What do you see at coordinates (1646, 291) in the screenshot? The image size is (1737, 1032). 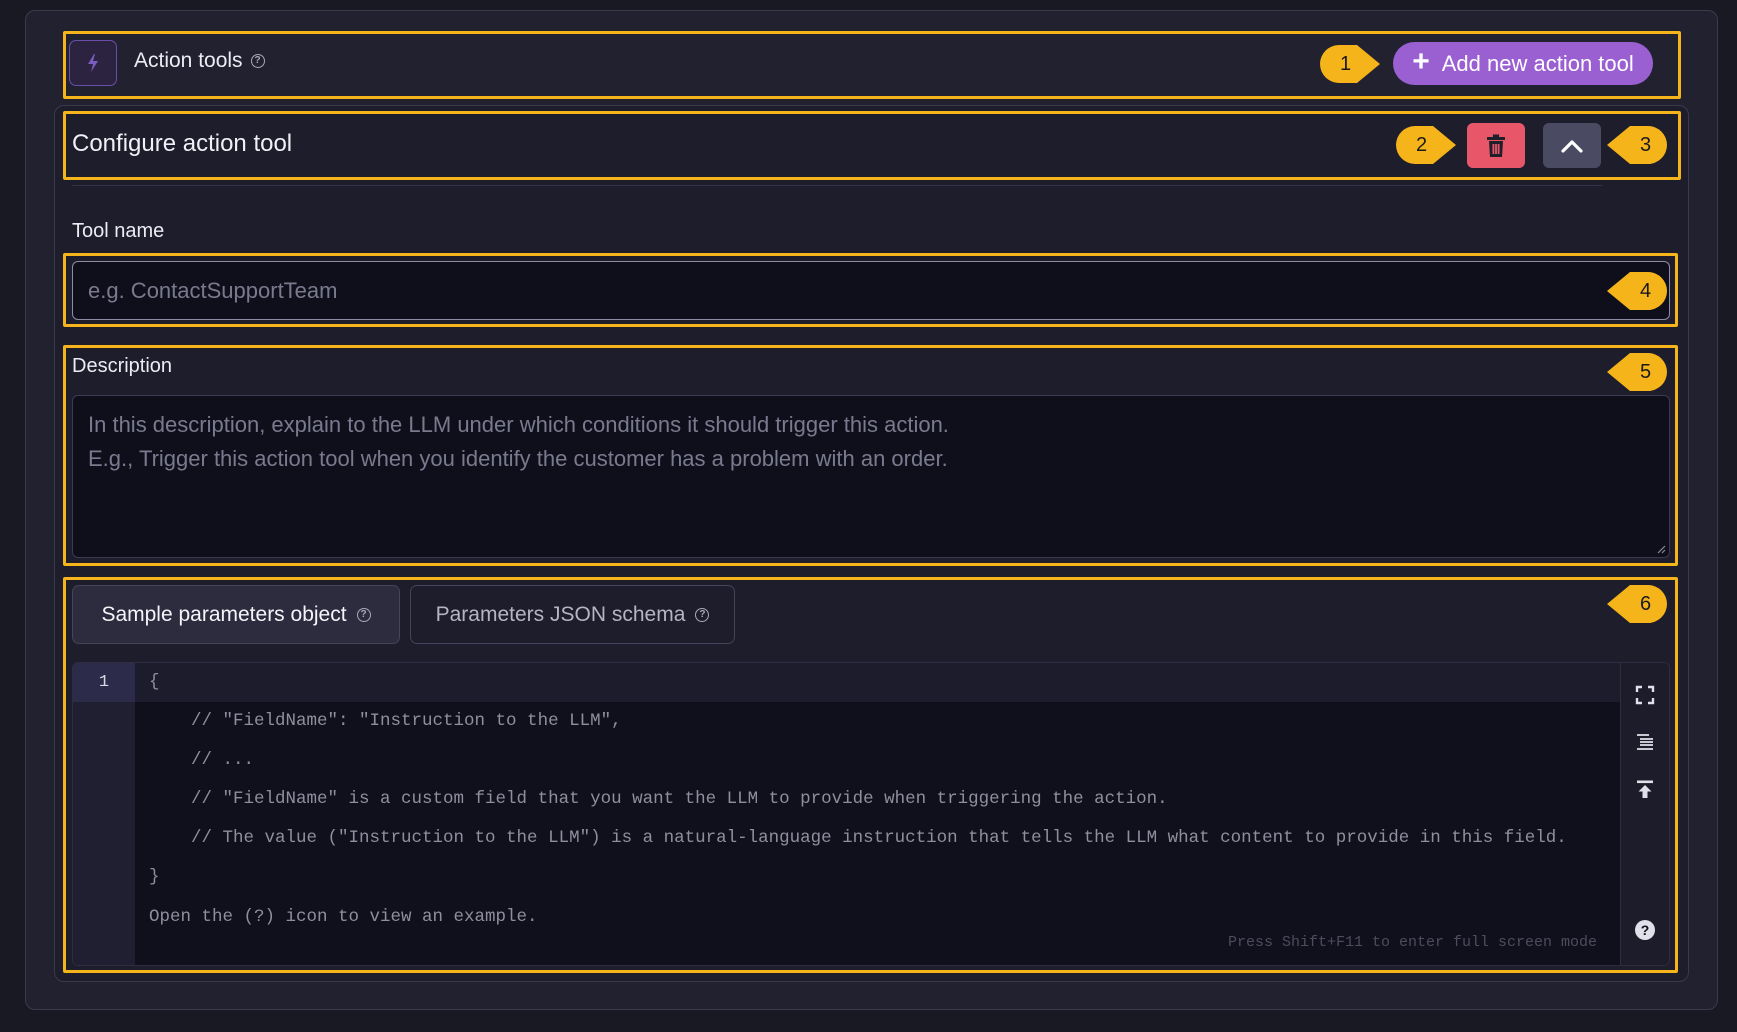 I see `callout-marker-label: 4` at bounding box center [1646, 291].